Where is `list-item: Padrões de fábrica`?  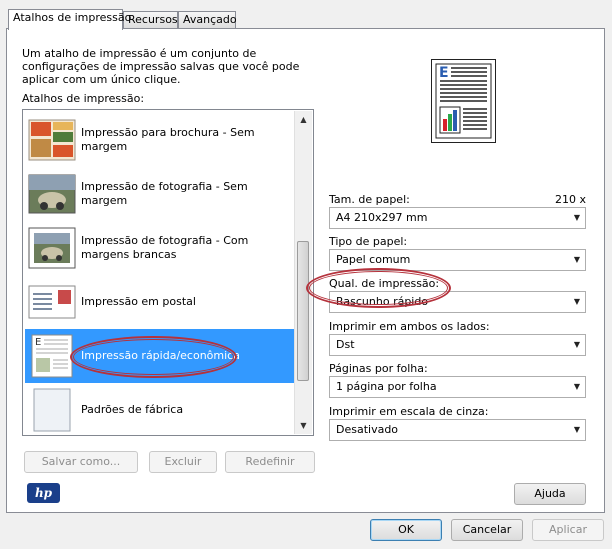 list-item: Padrões de fábrica is located at coordinates (160, 409).